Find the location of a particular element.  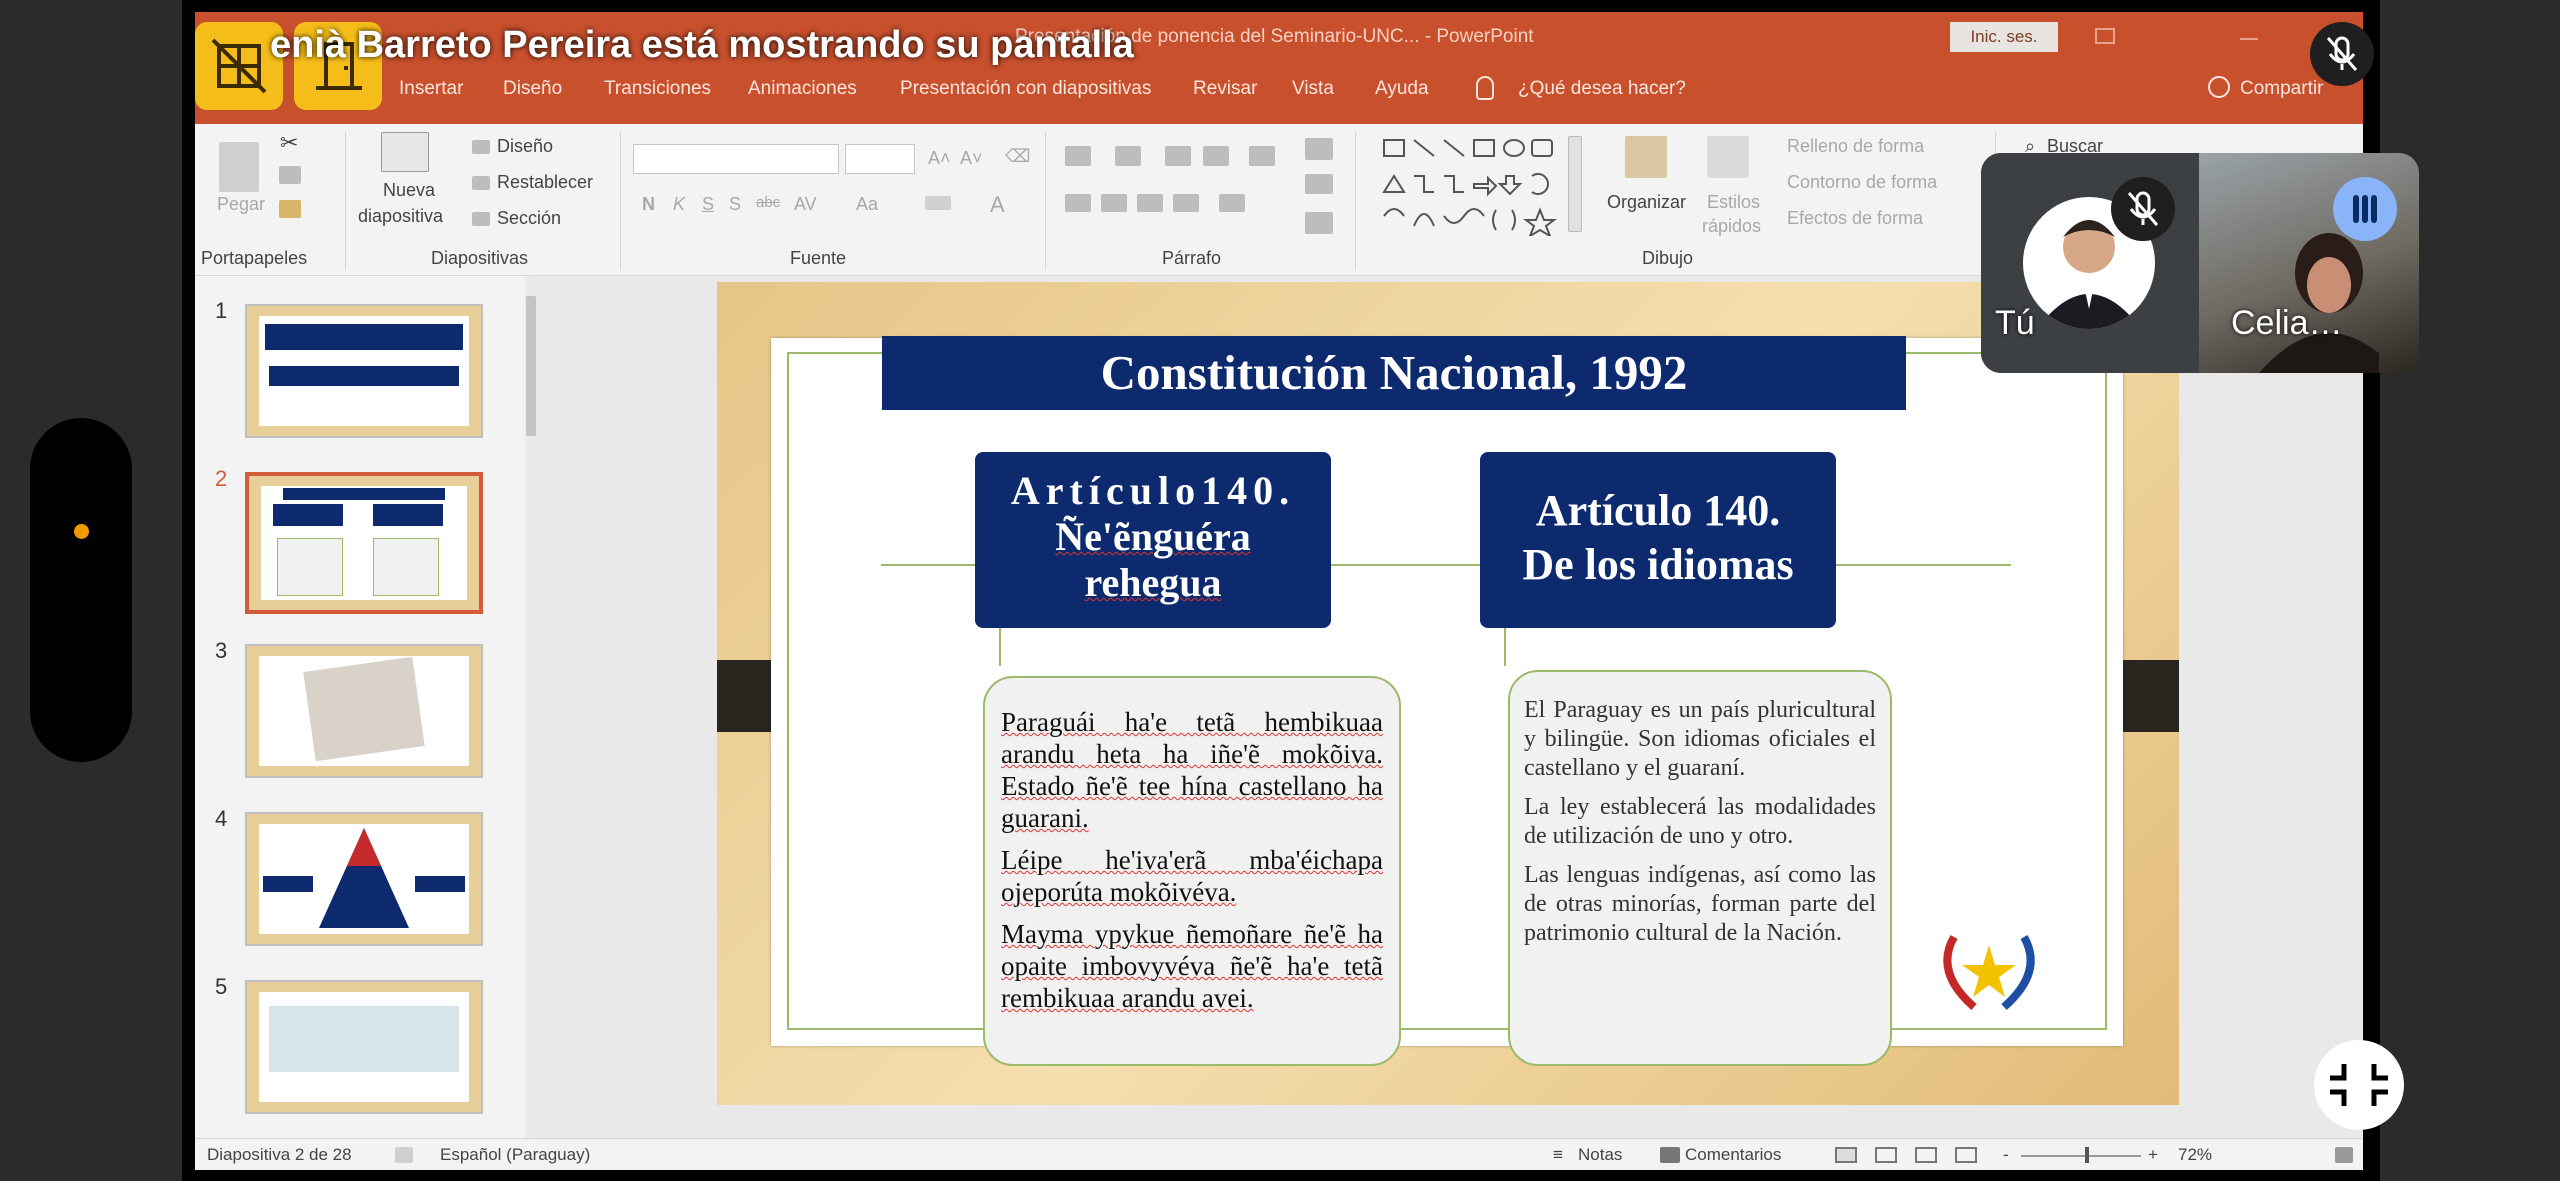

reading-view-icon is located at coordinates (1926, 1155).